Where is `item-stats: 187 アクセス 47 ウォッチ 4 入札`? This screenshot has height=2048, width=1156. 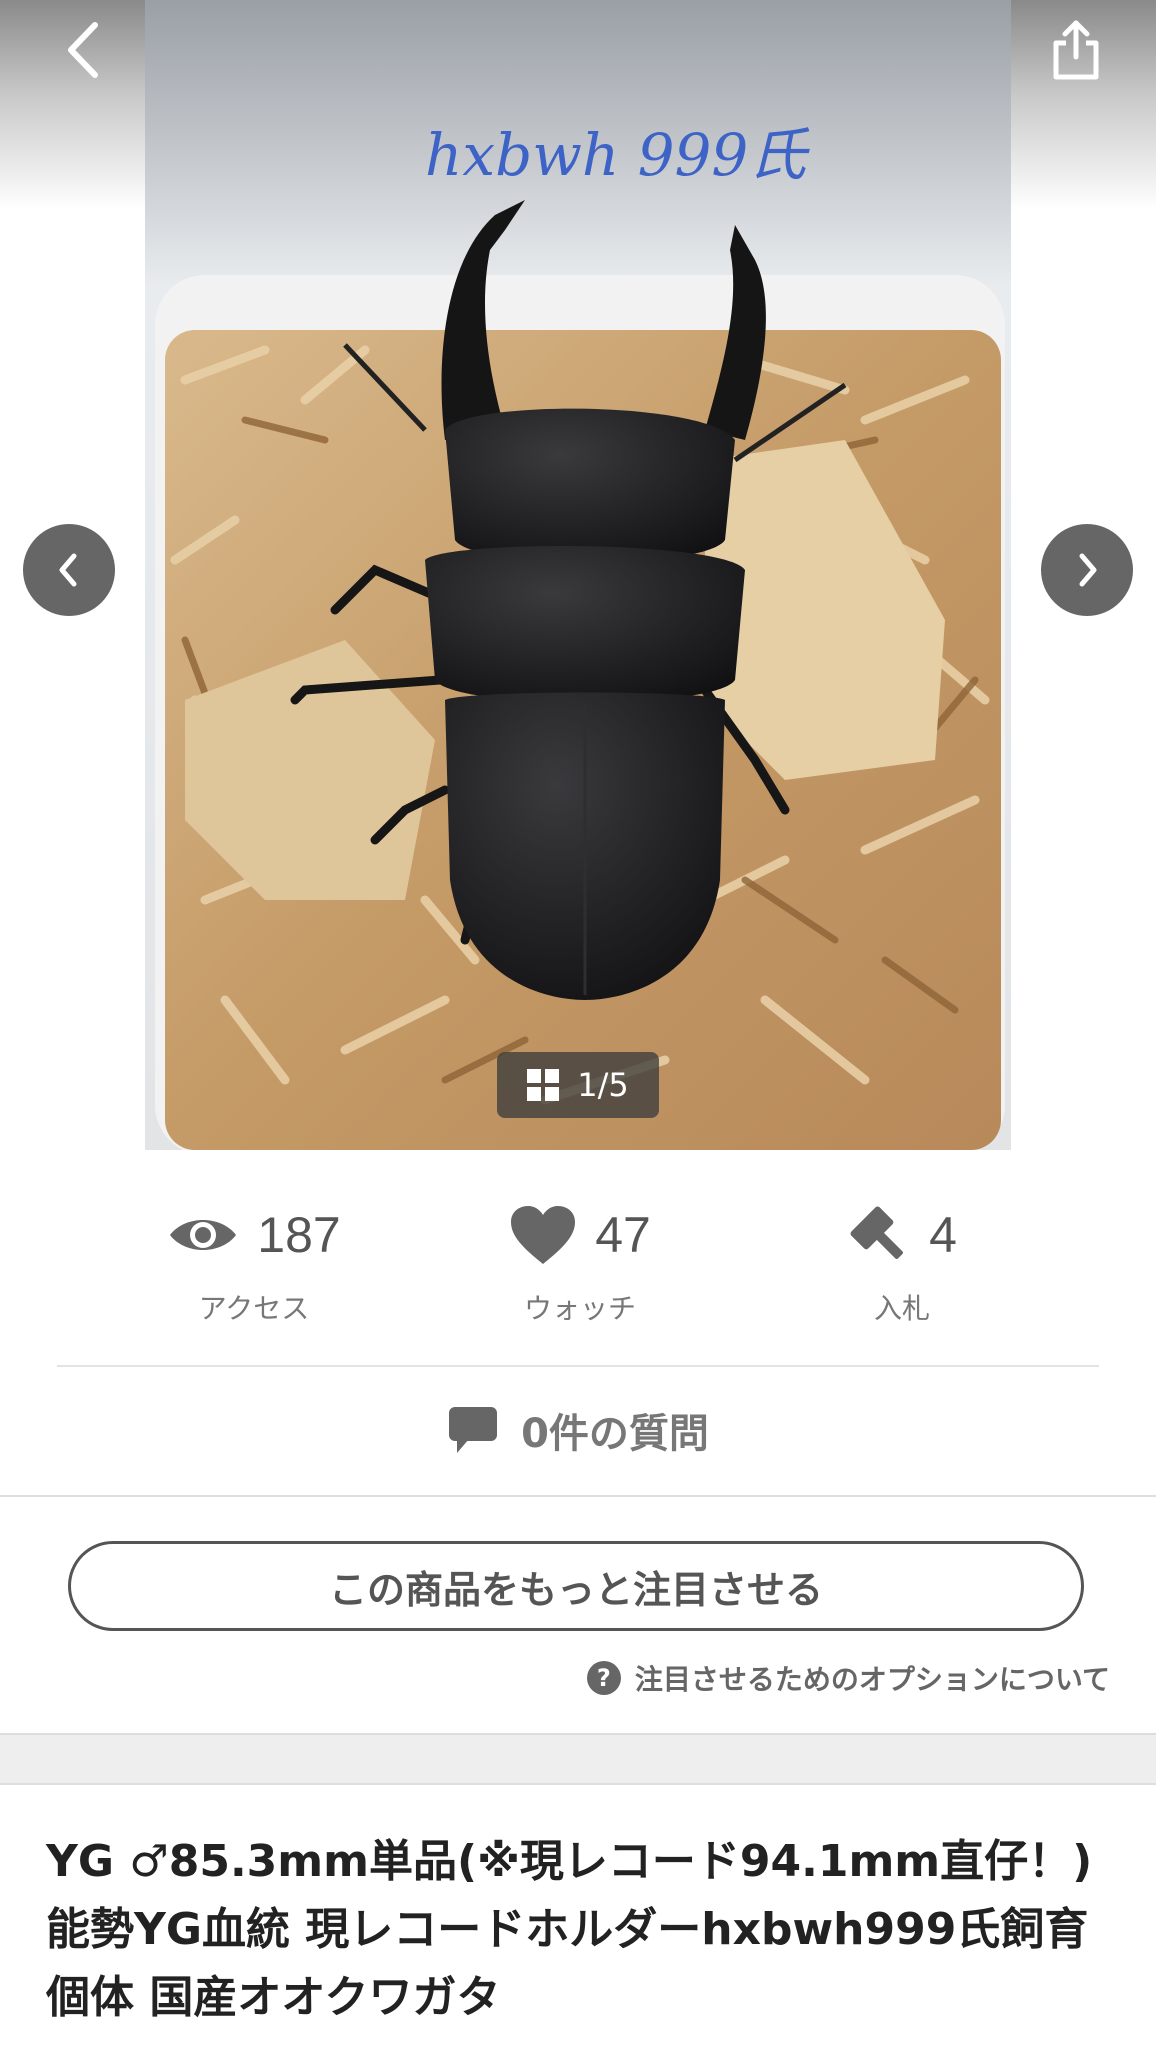
item-stats: 187 アクセス 47 ウォッチ 4 入札 is located at coordinates (578, 1265).